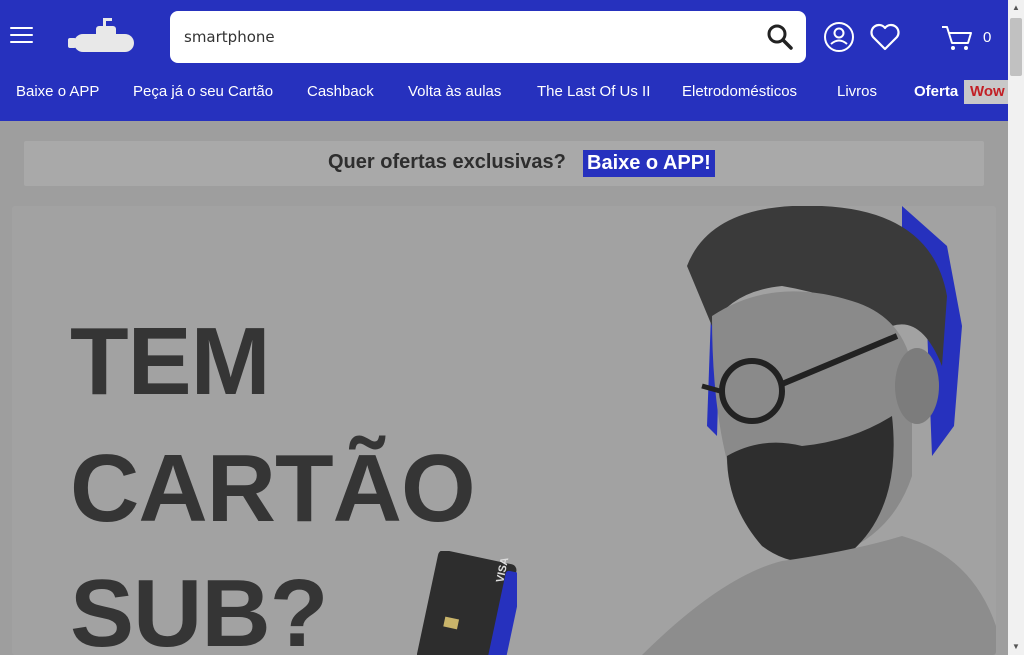 Image resolution: width=1024 pixels, height=655 pixels. What do you see at coordinates (1016, 8) in the screenshot?
I see `scroll-up-icon: ▲` at bounding box center [1016, 8].